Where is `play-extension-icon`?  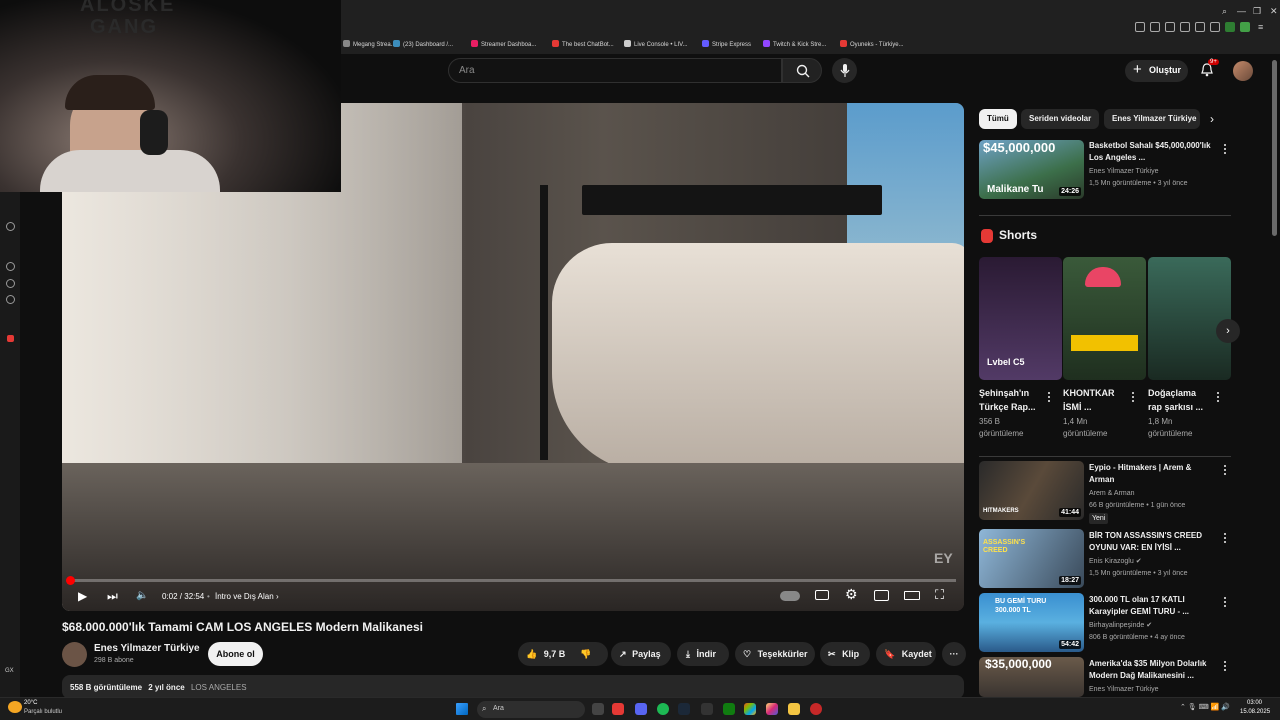 play-extension-icon is located at coordinates (1200, 27).